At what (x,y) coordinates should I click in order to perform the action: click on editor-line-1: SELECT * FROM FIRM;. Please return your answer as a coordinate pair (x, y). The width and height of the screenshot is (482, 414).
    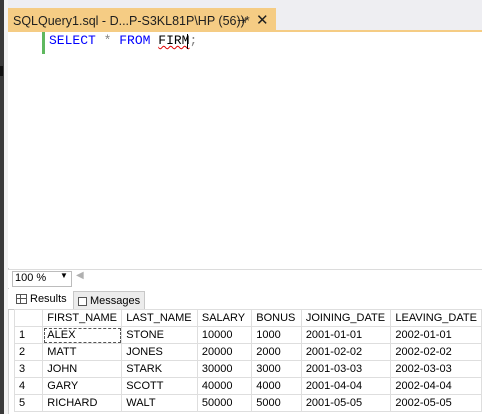
    Looking at the image, I should click on (123, 40).